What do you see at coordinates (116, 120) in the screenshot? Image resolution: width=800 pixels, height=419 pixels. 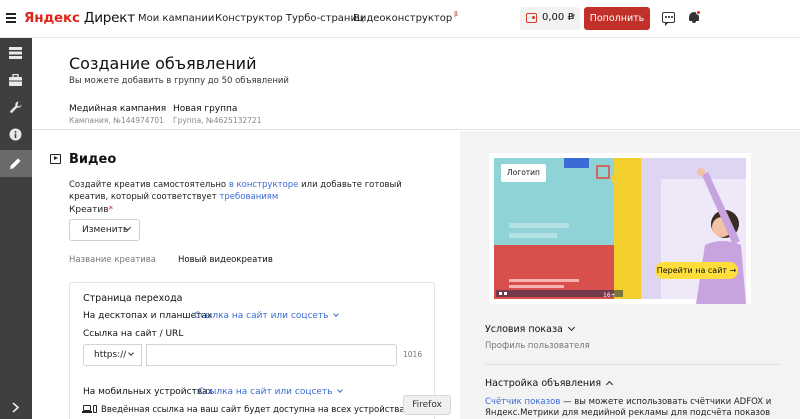 I see `breadcrumb-campaign-id: Кампания, №144974701` at bounding box center [116, 120].